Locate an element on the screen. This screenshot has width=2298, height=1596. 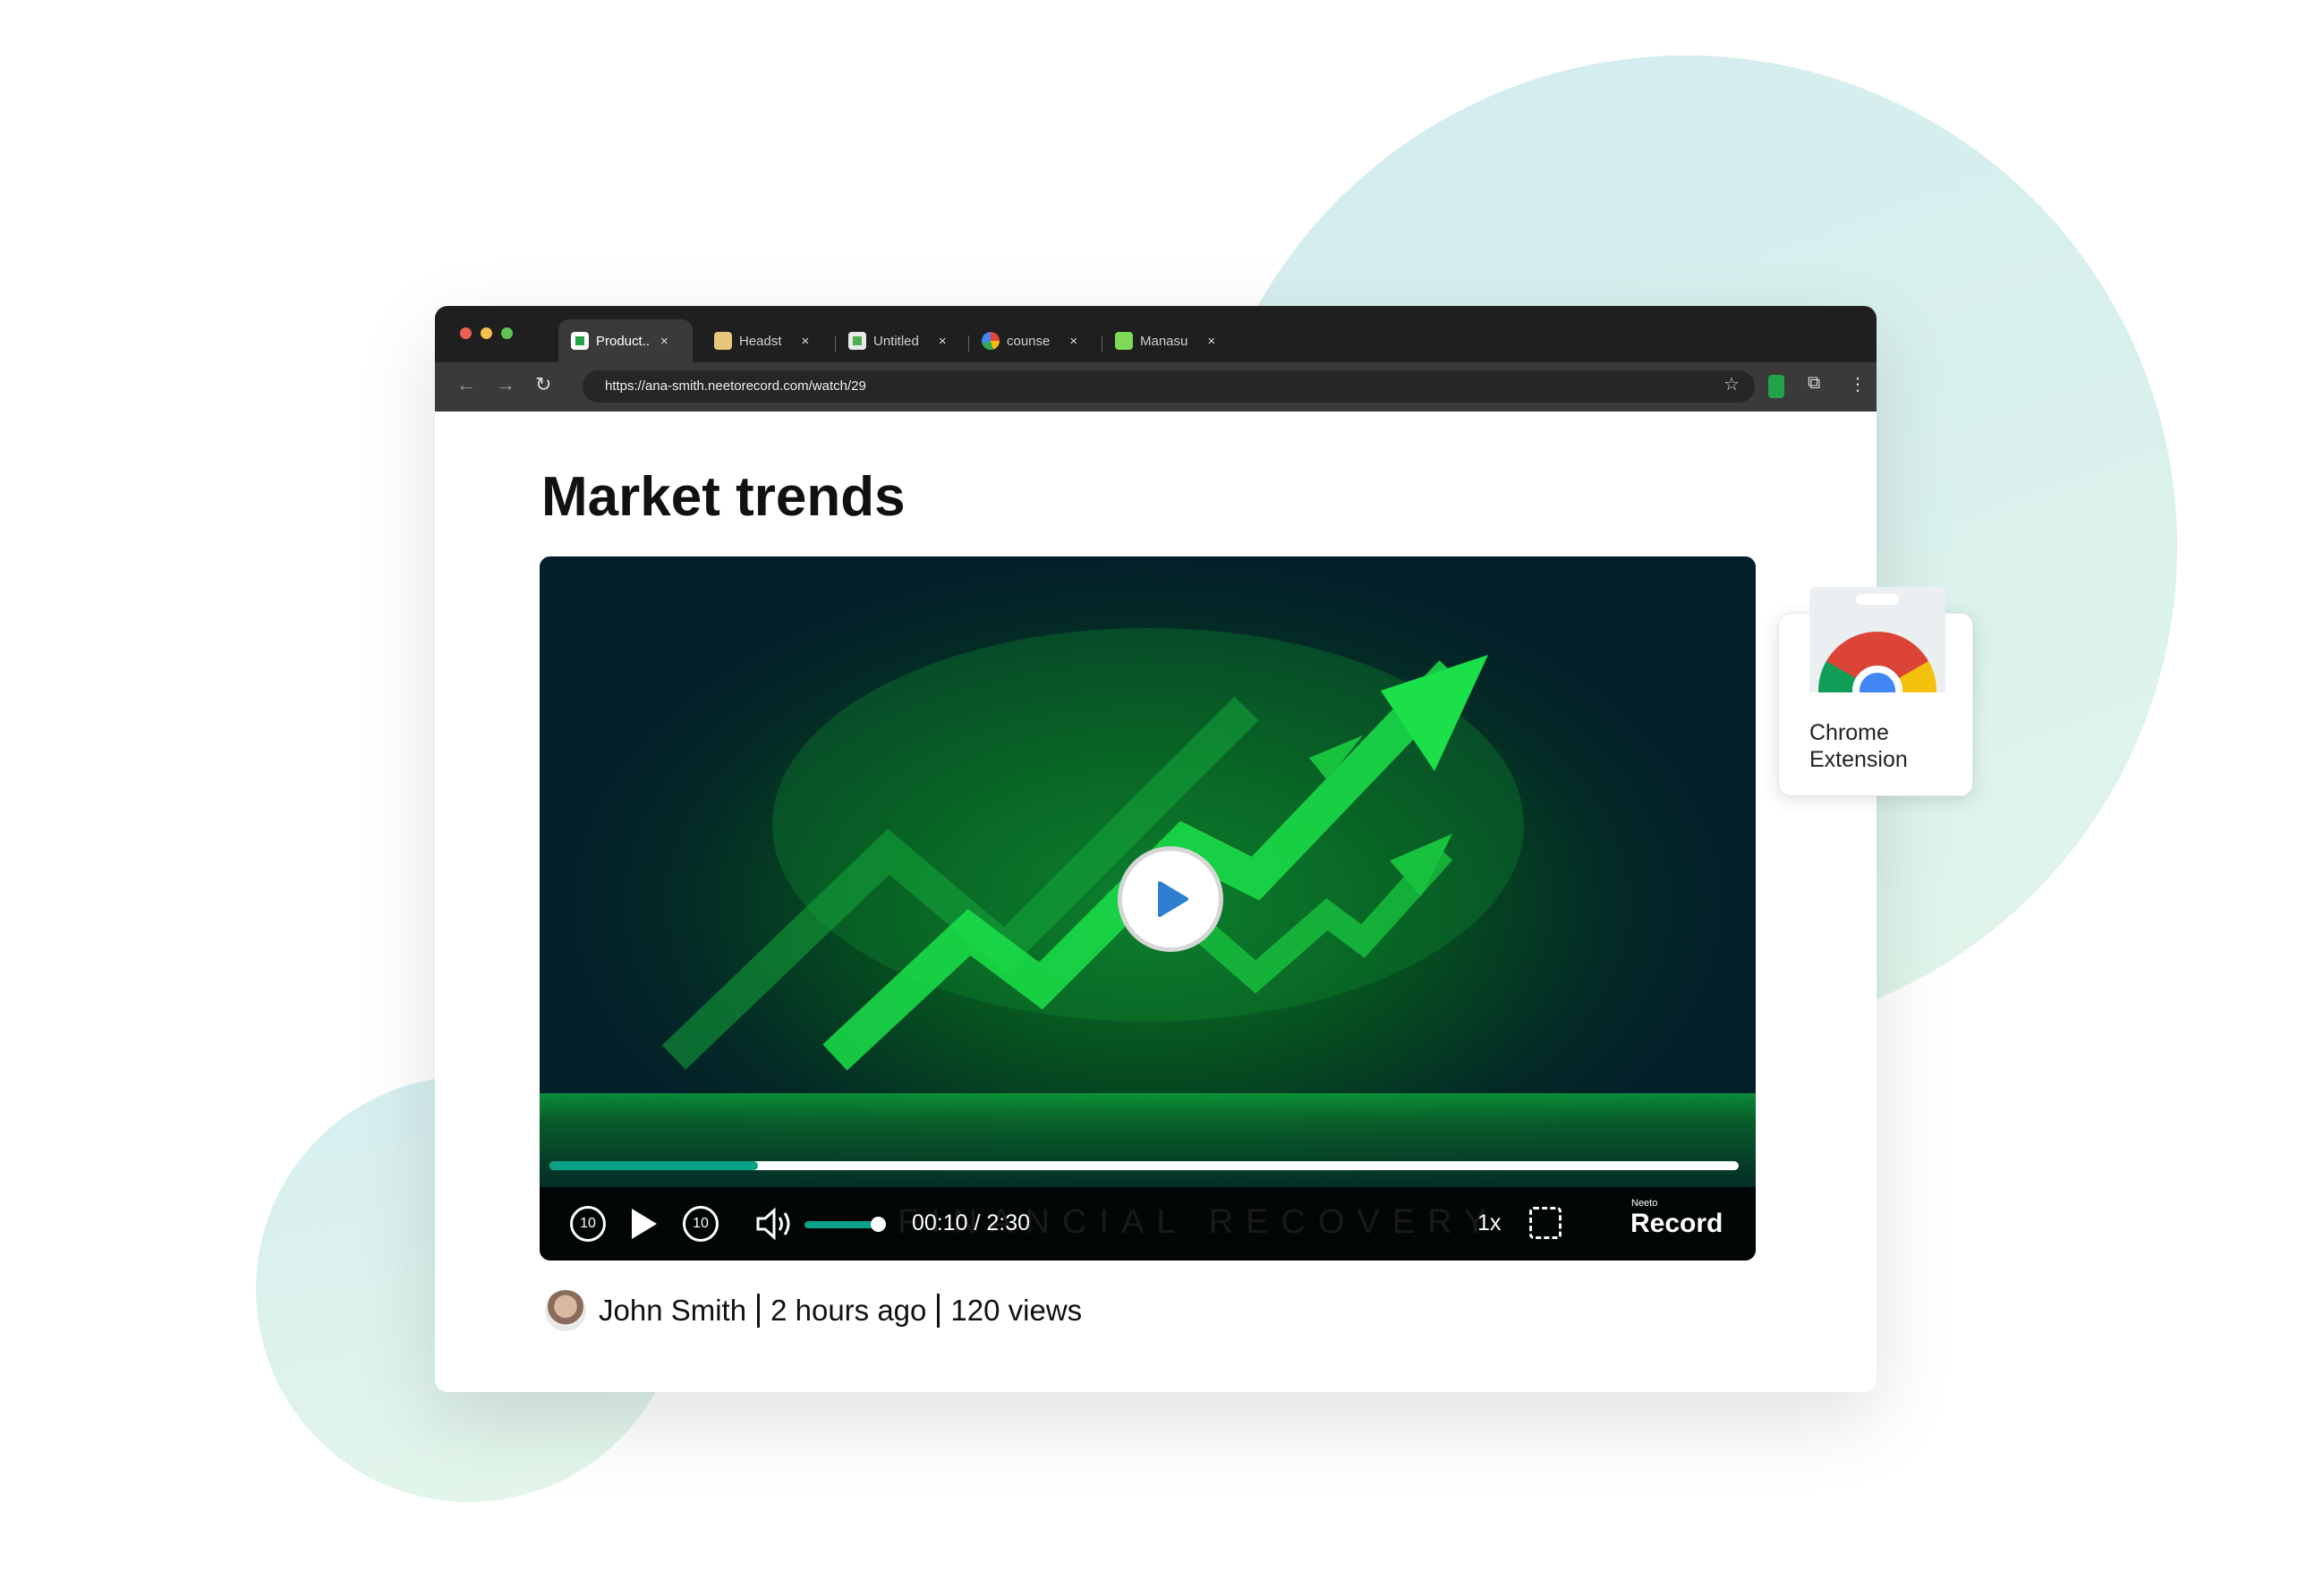
close-window-button is located at coordinates (466, 333).